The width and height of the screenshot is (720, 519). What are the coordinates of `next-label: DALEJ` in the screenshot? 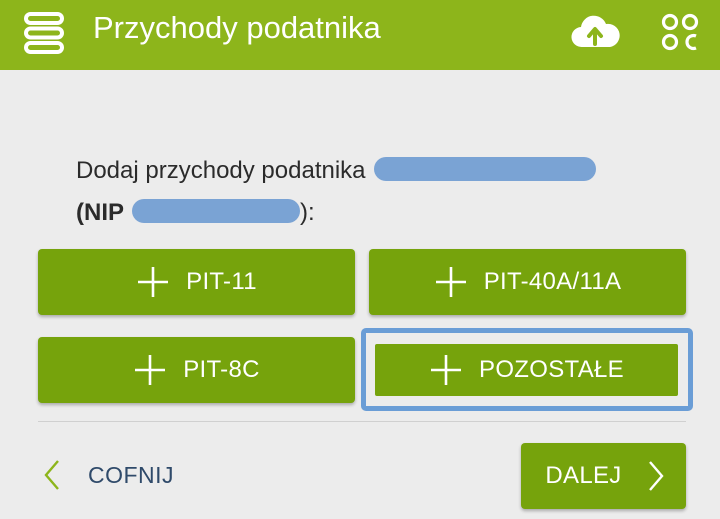 It's located at (583, 475).